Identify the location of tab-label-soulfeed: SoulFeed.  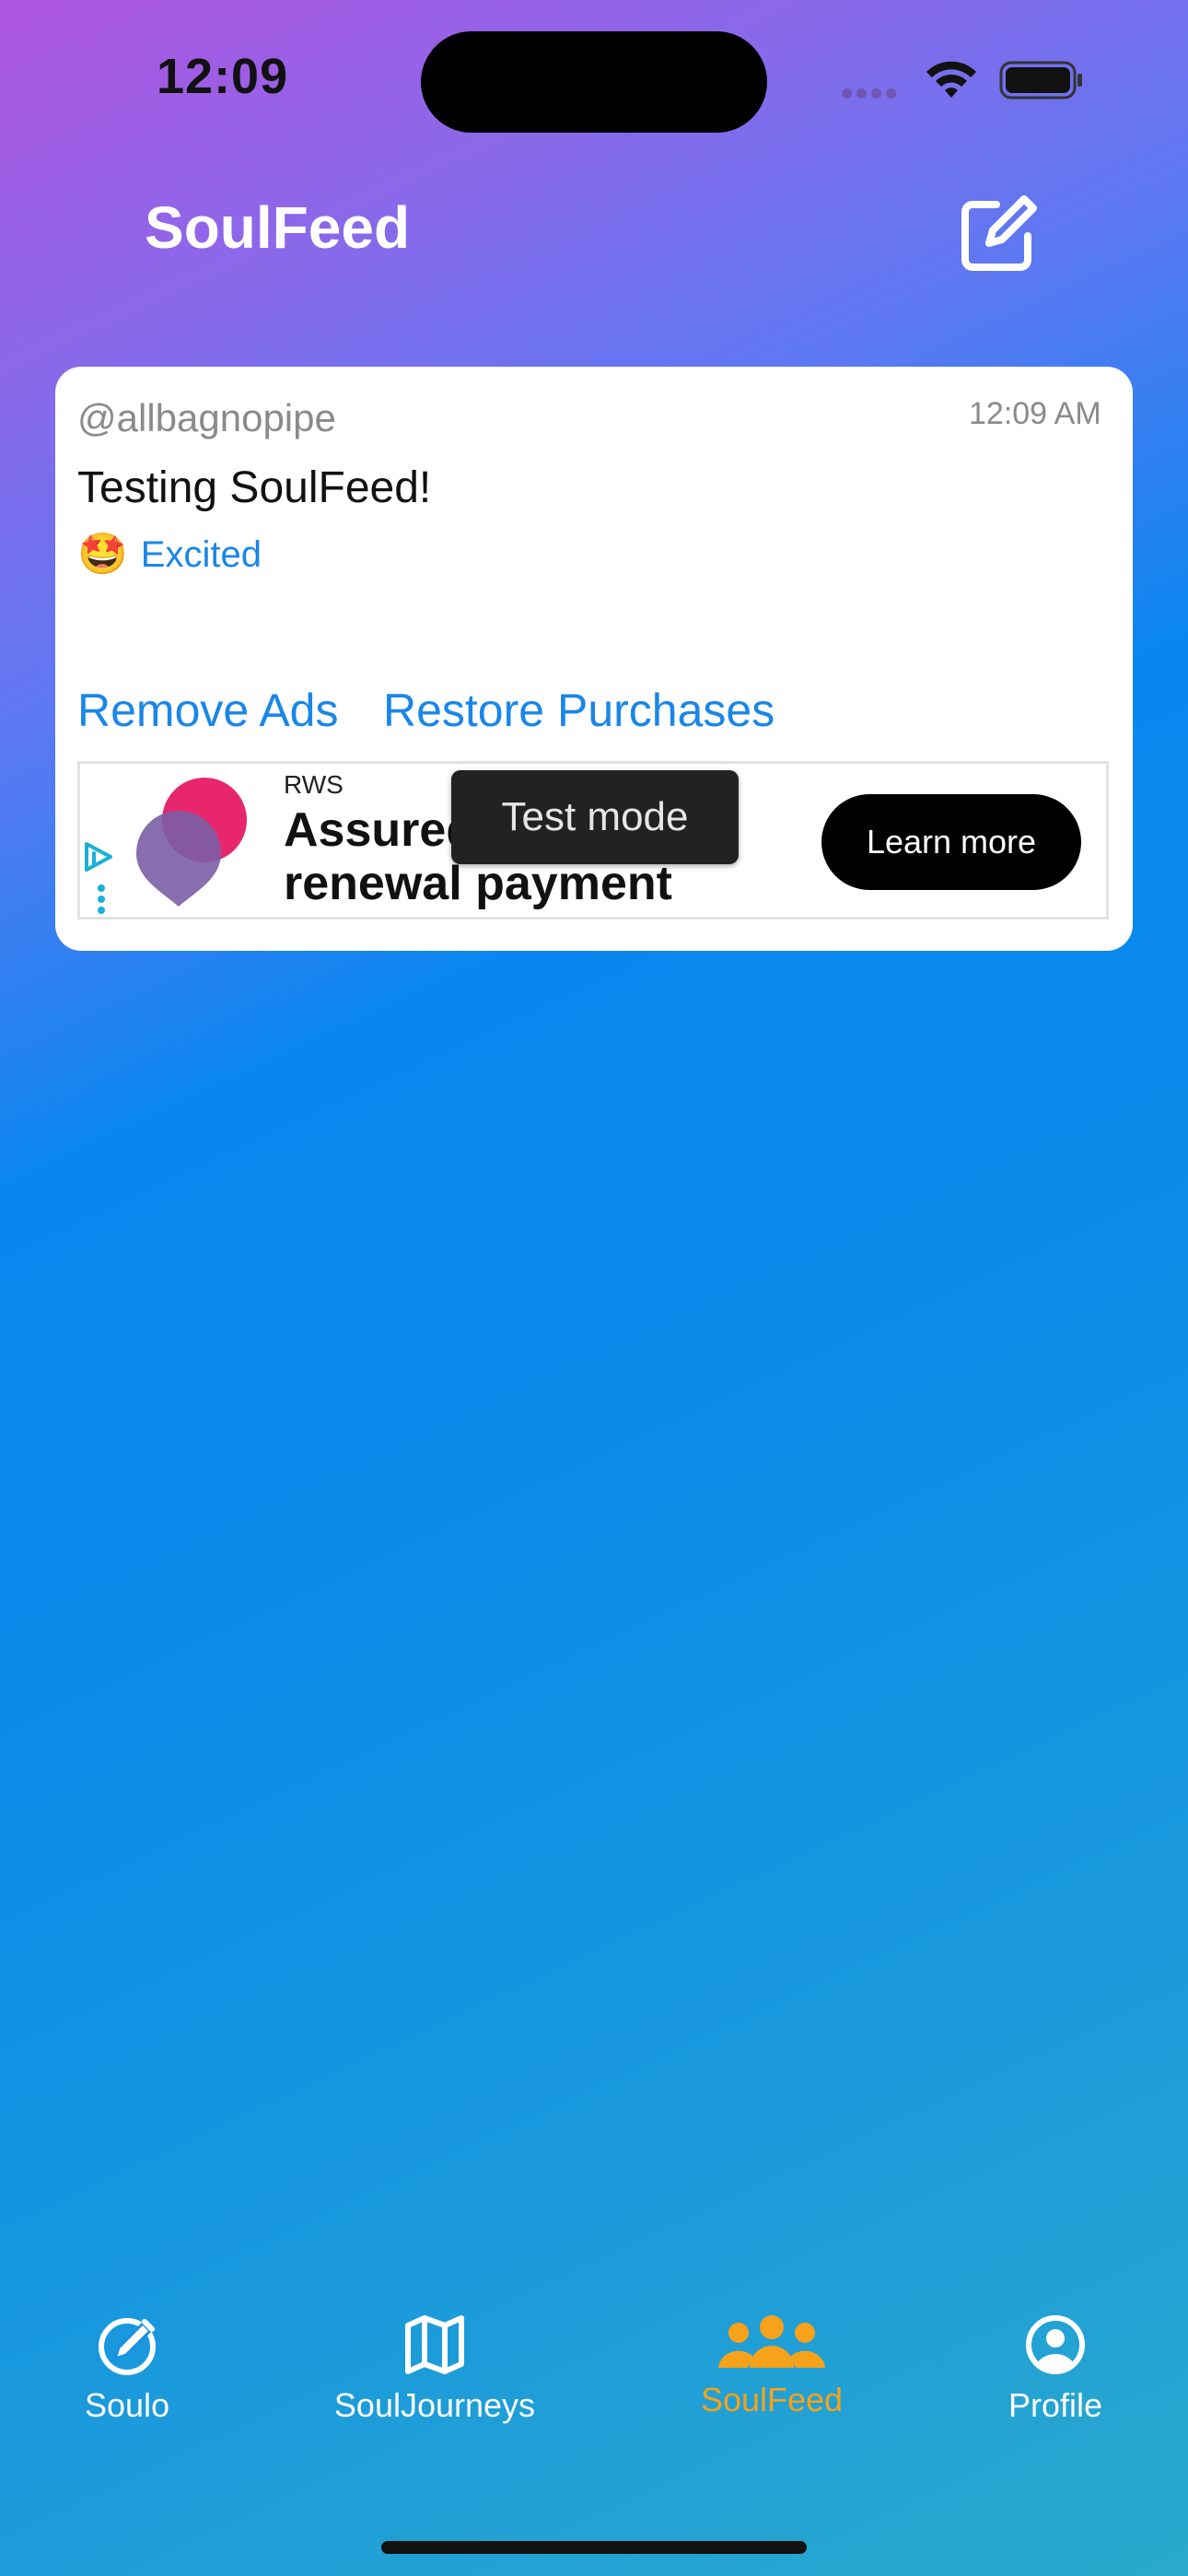
(772, 2399).